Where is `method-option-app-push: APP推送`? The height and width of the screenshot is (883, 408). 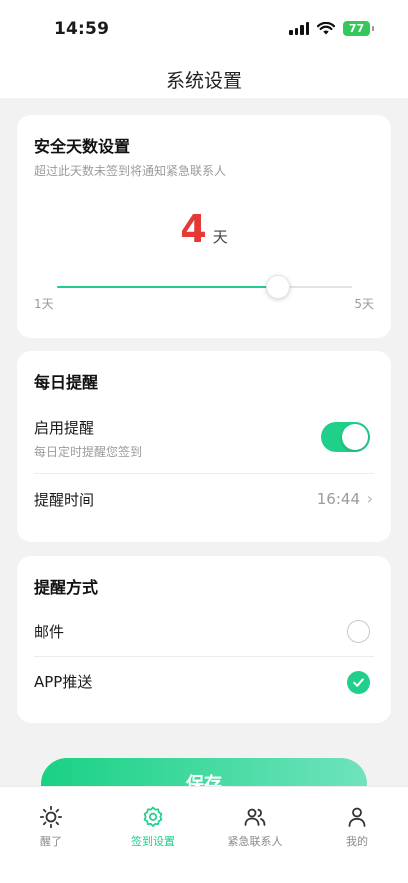
method-option-app-push: APP推送 is located at coordinates (204, 682).